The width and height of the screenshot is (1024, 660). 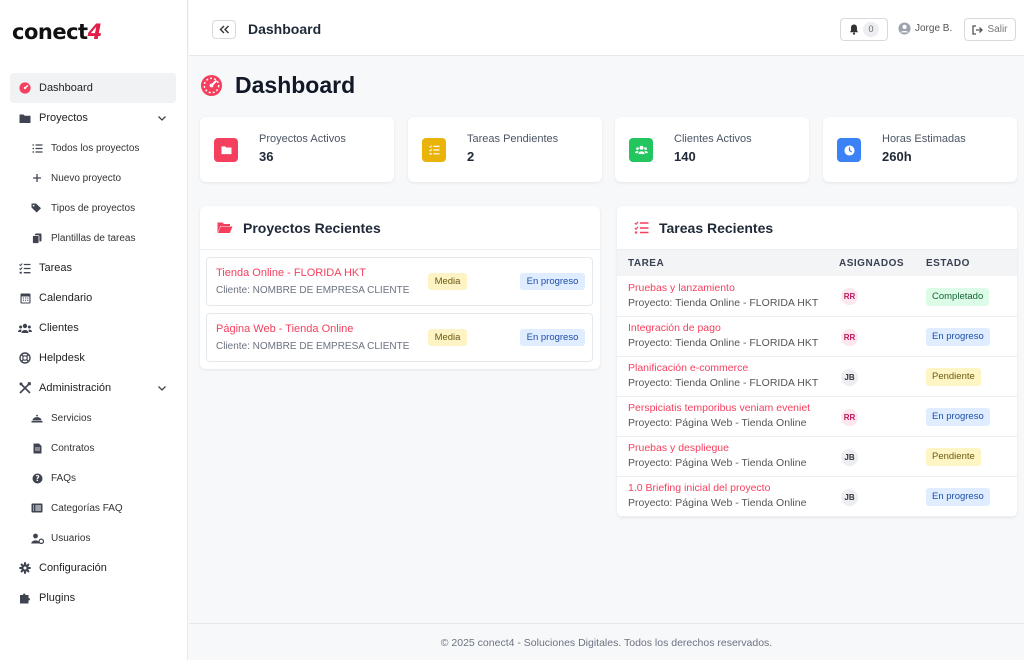 What do you see at coordinates (882, 456) in the screenshot?
I see `assignee-cell: JB` at bounding box center [882, 456].